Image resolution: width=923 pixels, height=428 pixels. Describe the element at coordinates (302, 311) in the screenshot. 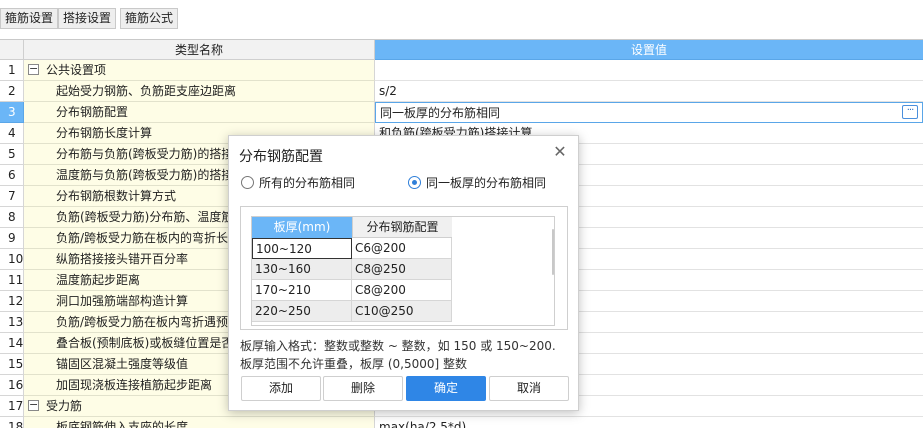

I see `thickness-cell: 220~250` at that location.